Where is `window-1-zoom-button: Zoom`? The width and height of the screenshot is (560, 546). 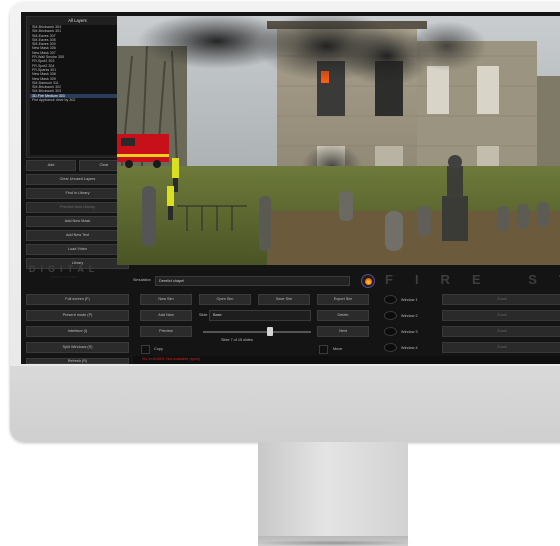
window-1-zoom-button: Zoom is located at coordinates (501, 299).